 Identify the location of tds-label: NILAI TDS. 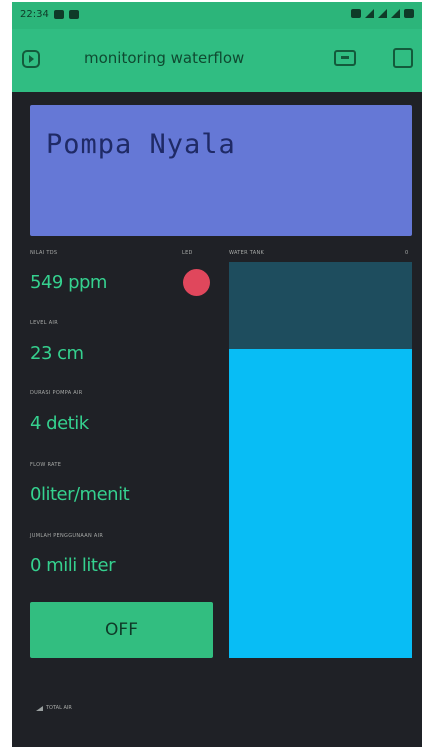
(44, 253).